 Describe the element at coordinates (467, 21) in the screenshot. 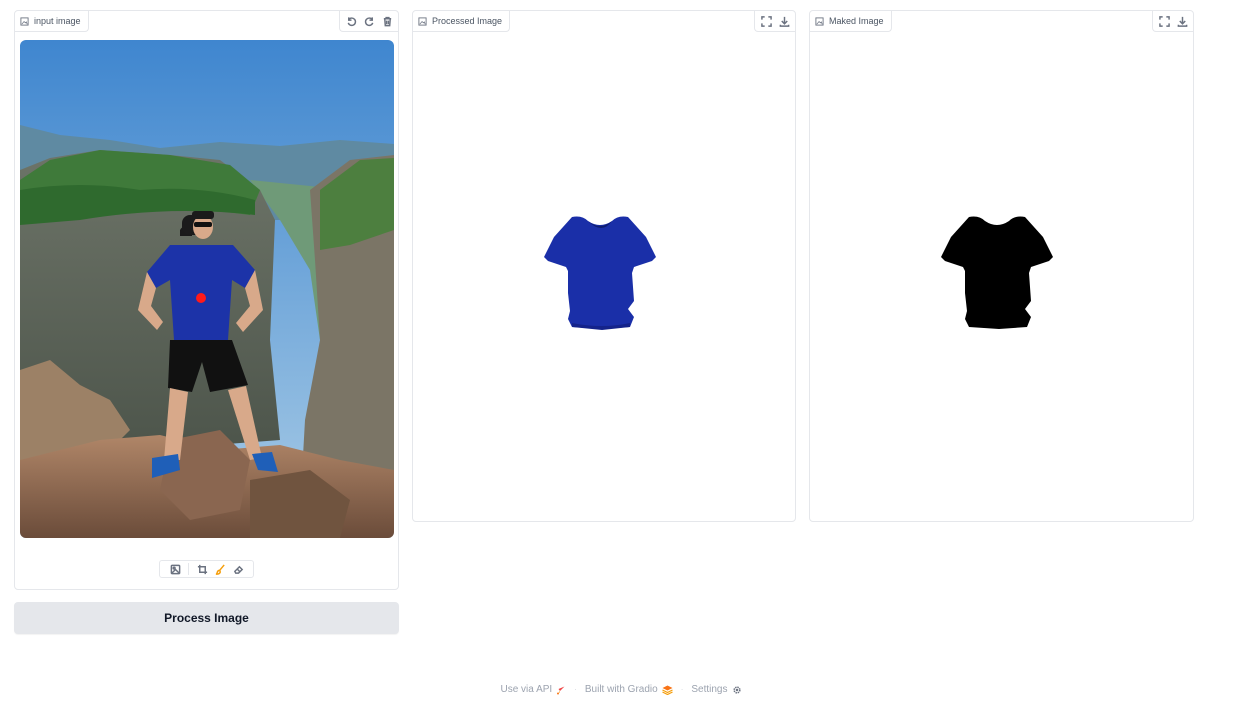

I see `processed-image-label-text: Processed Image` at that location.